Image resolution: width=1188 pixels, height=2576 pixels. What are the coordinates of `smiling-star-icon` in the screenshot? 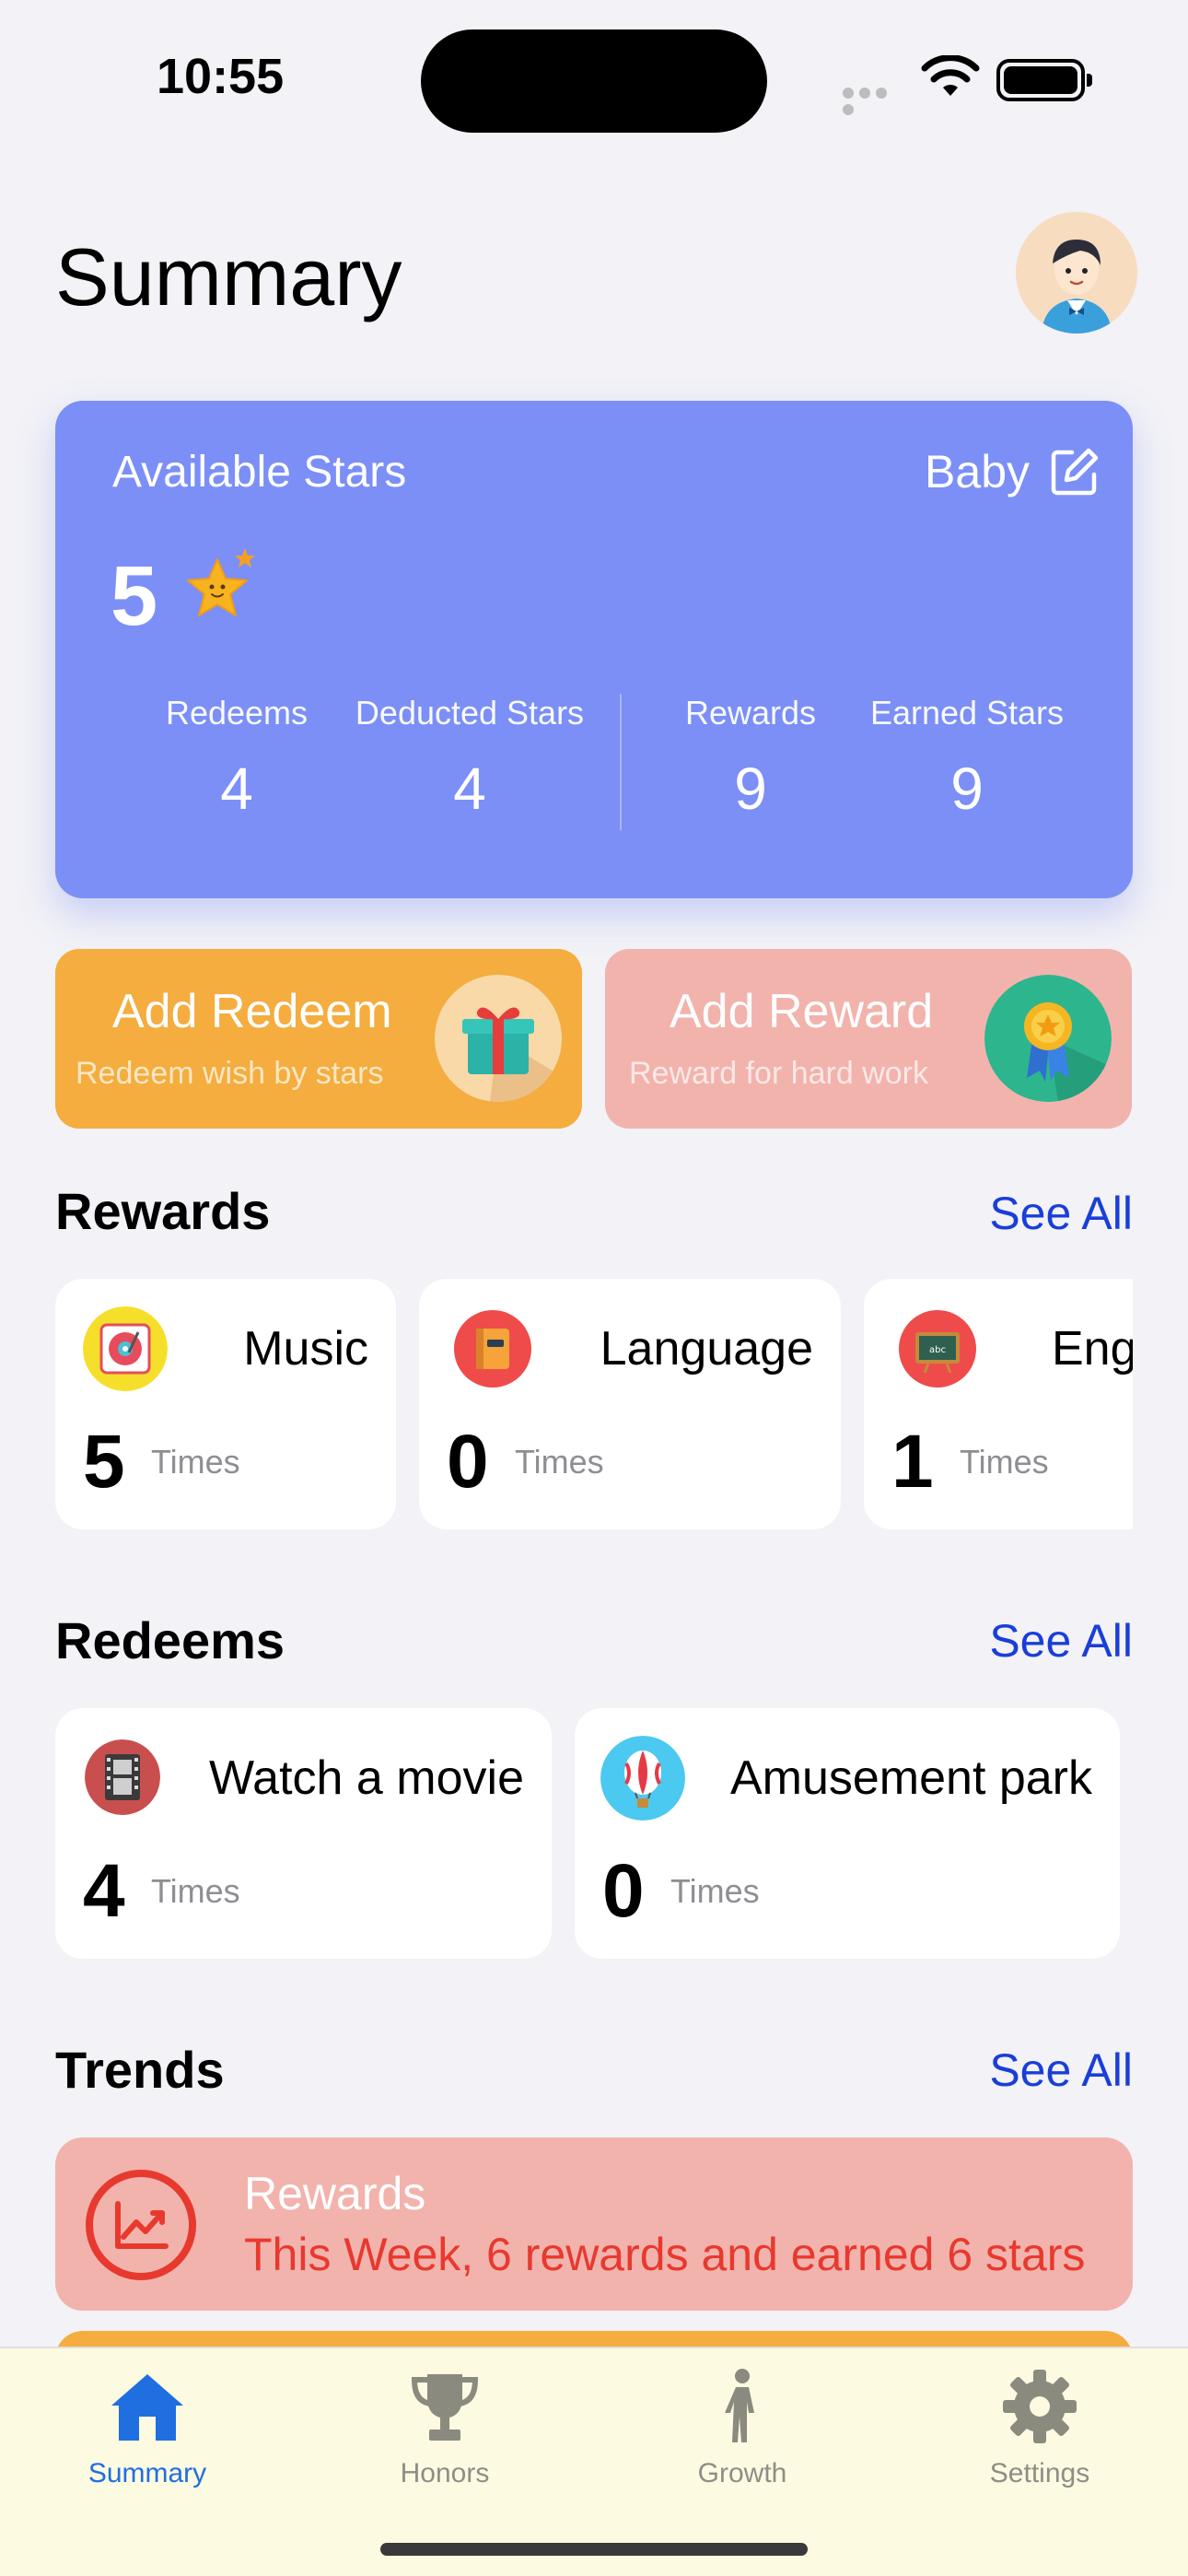 It's located at (221, 582).